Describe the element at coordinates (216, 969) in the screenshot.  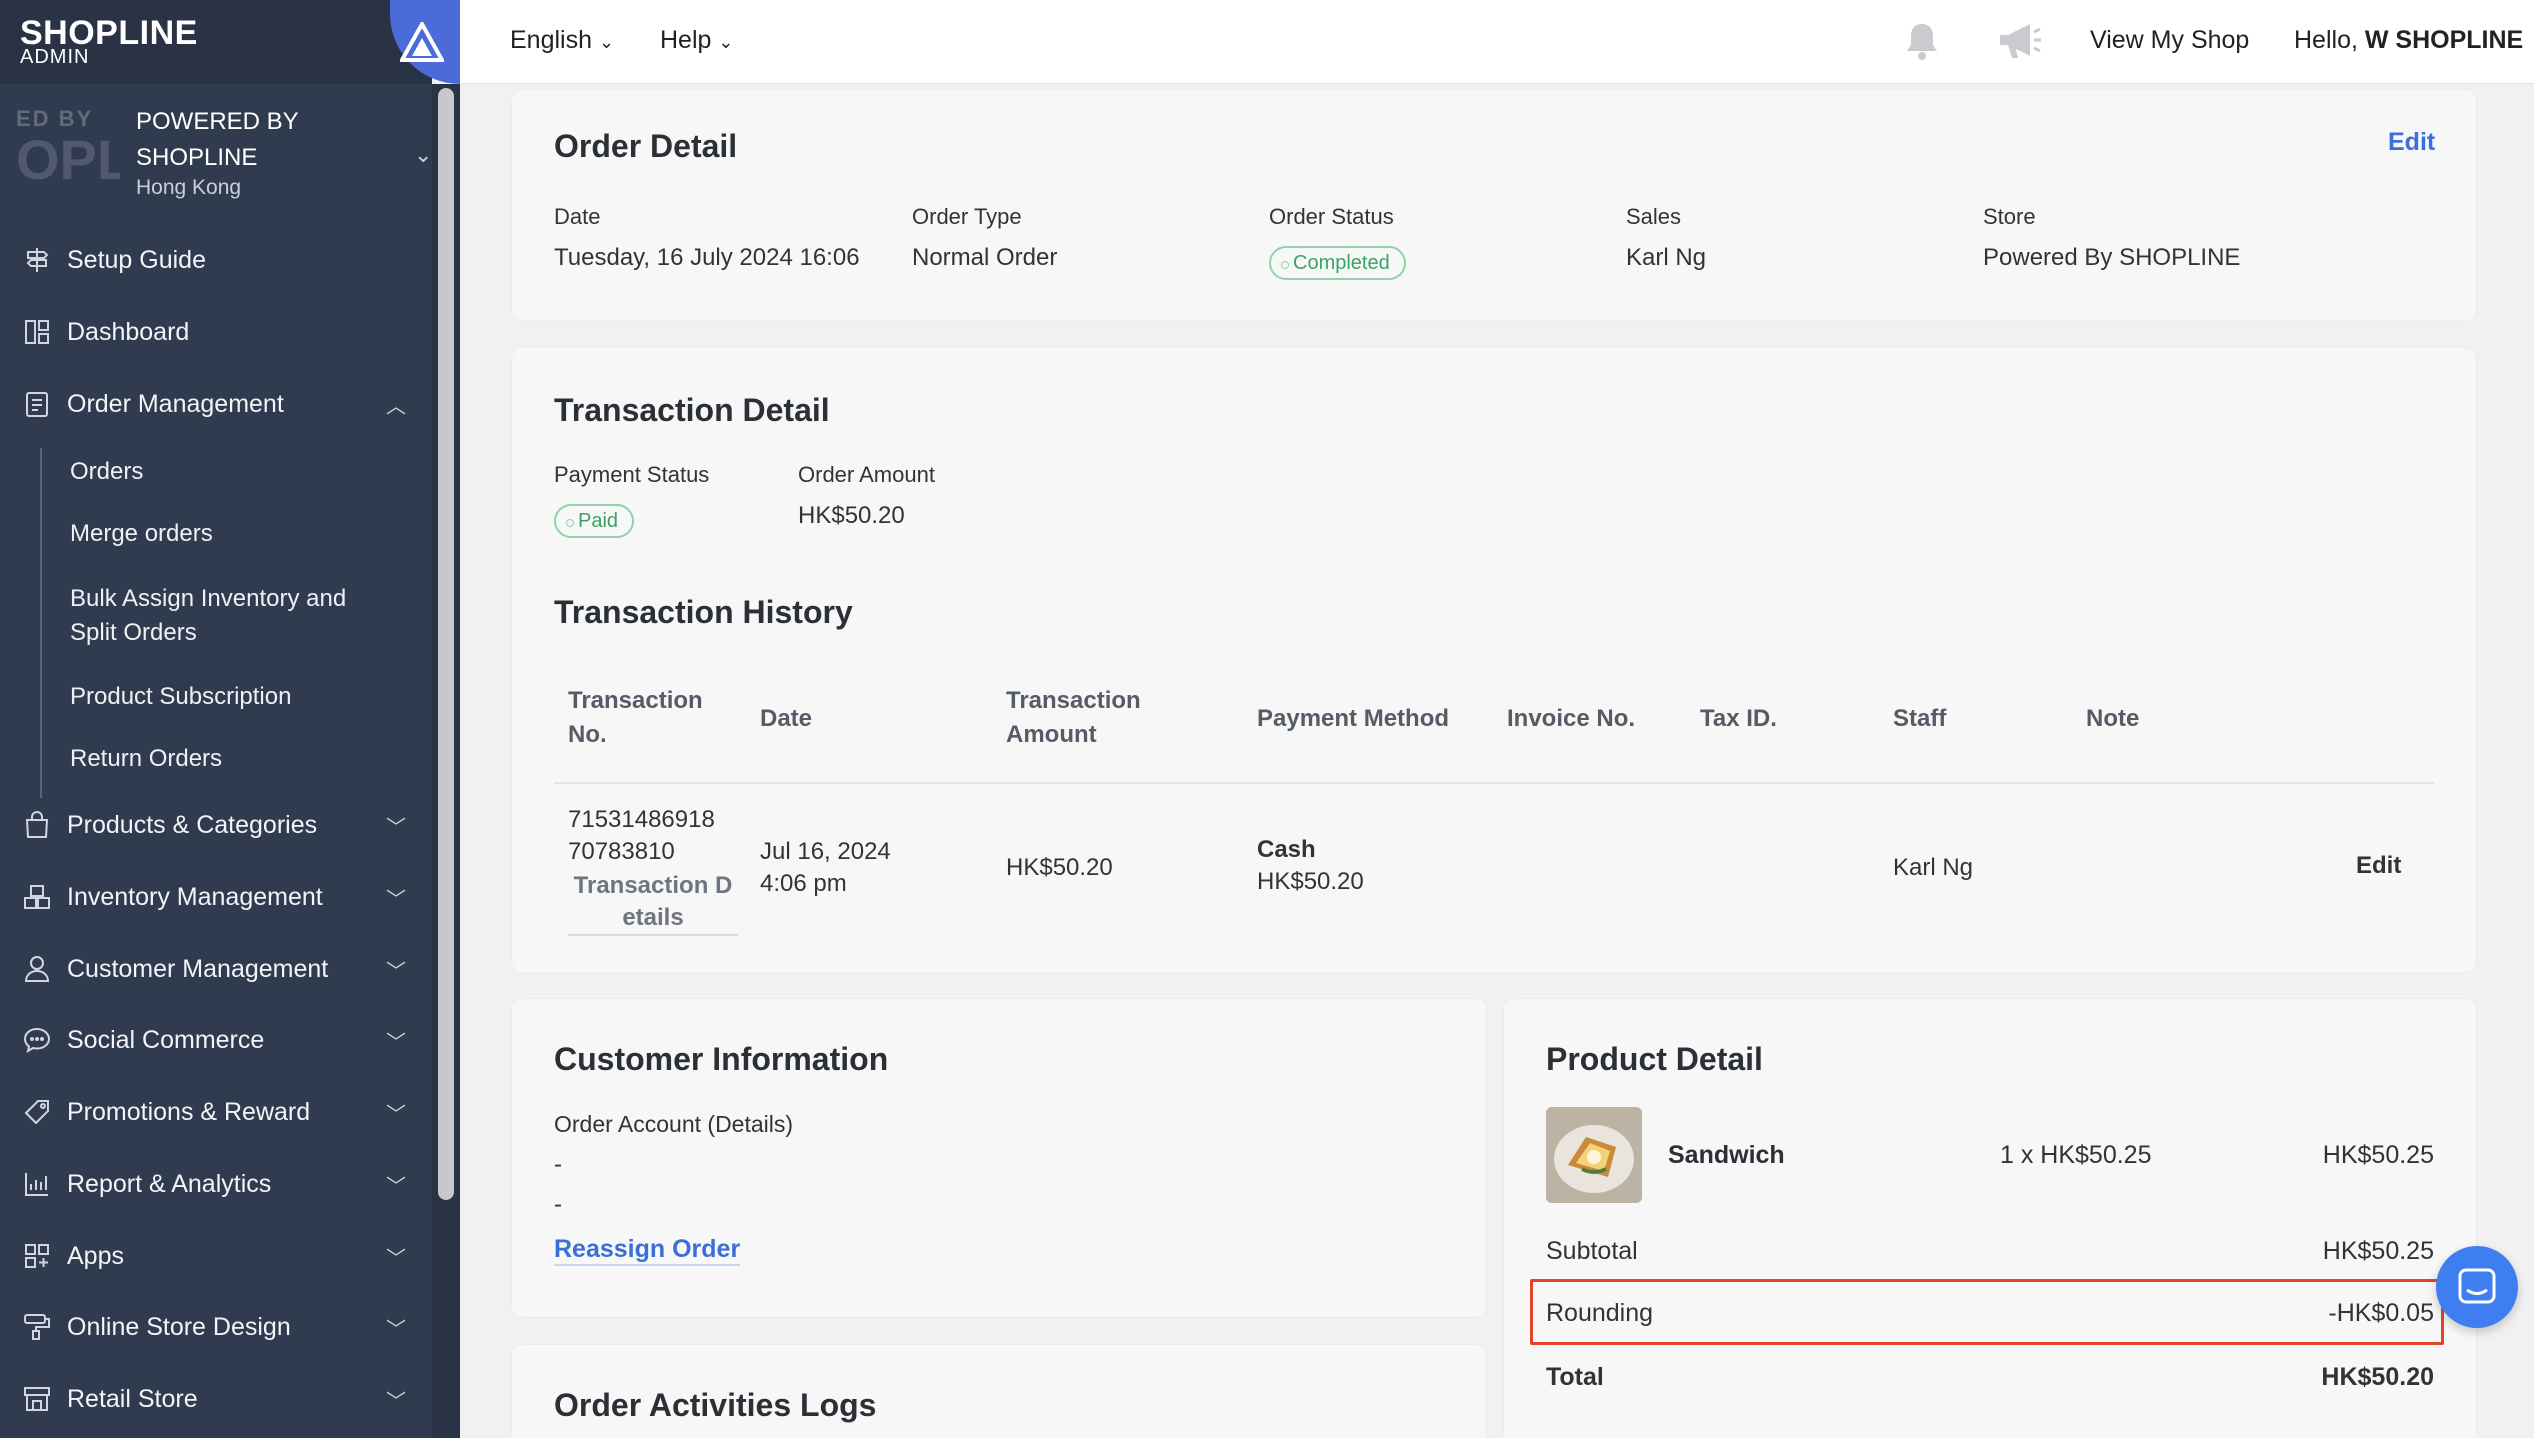
I see `sidebar-item-customer-management: Customer Management ﹀` at that location.